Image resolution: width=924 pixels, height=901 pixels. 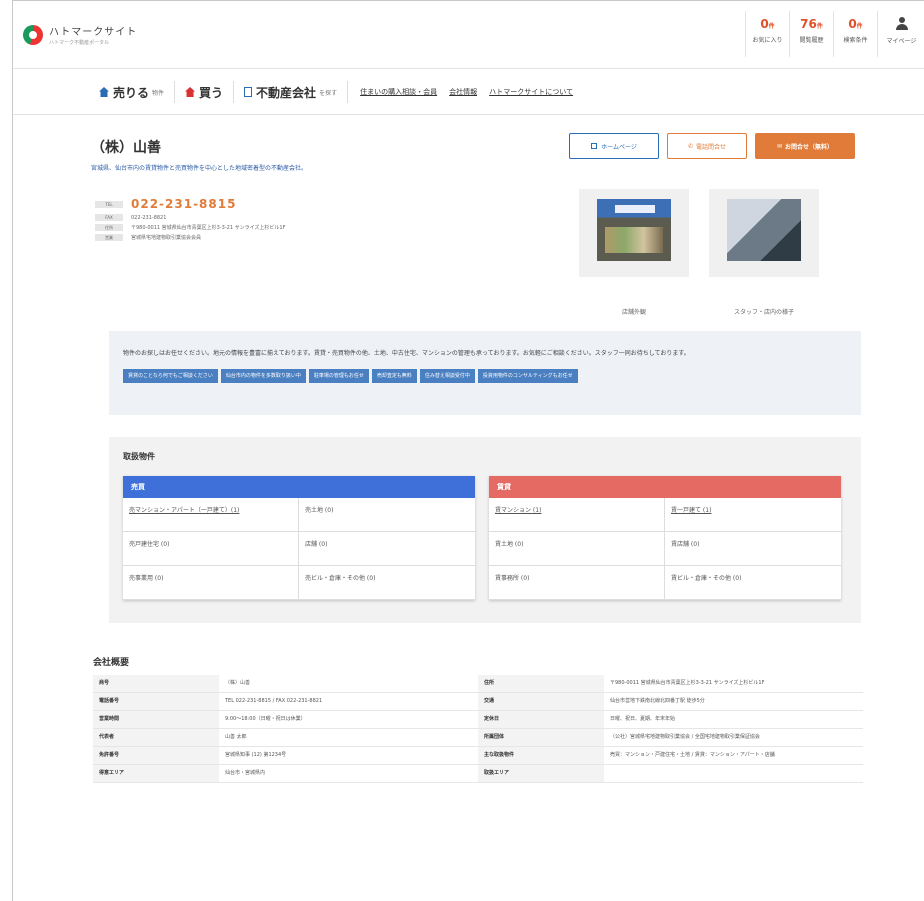 I want to click on overview-value: 日曜、祝日、夏期、年末年始, so click(x=733, y=719).